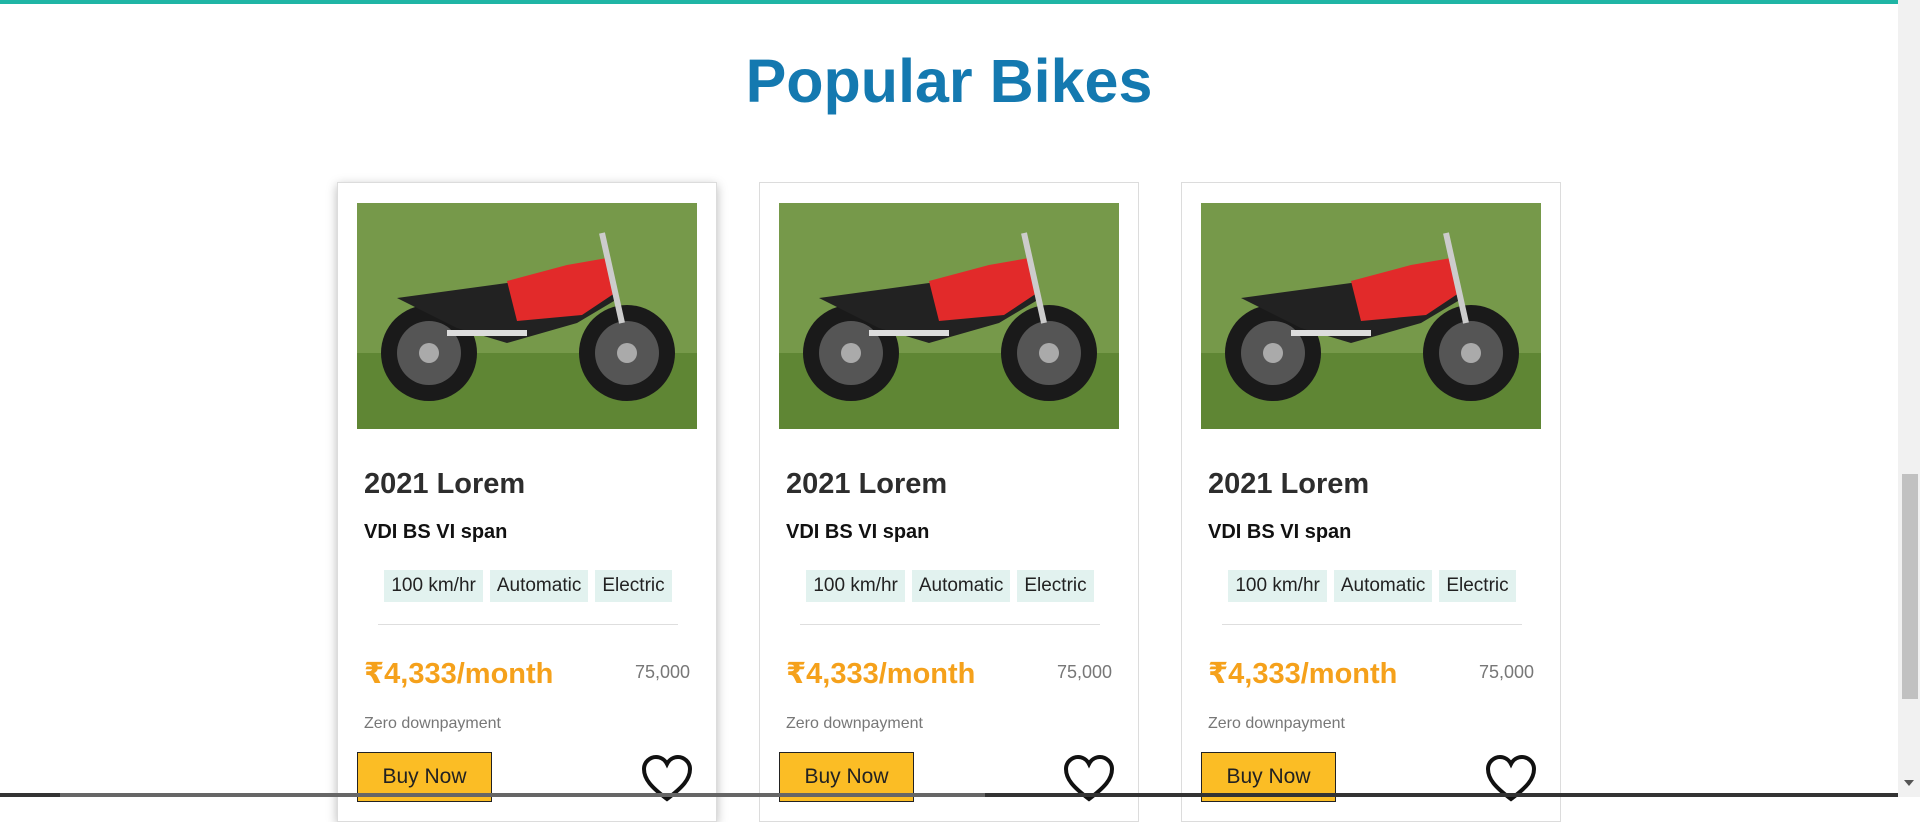 Image resolution: width=1920 pixels, height=822 pixels. What do you see at coordinates (1909, 783) in the screenshot?
I see `scroll-down-arrow-icon` at bounding box center [1909, 783].